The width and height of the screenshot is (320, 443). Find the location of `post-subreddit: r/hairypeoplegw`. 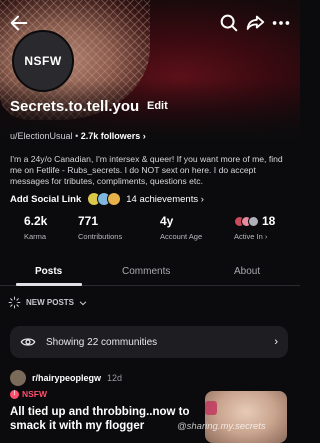

post-subreddit: r/hairypeoplegw is located at coordinates (66, 378).